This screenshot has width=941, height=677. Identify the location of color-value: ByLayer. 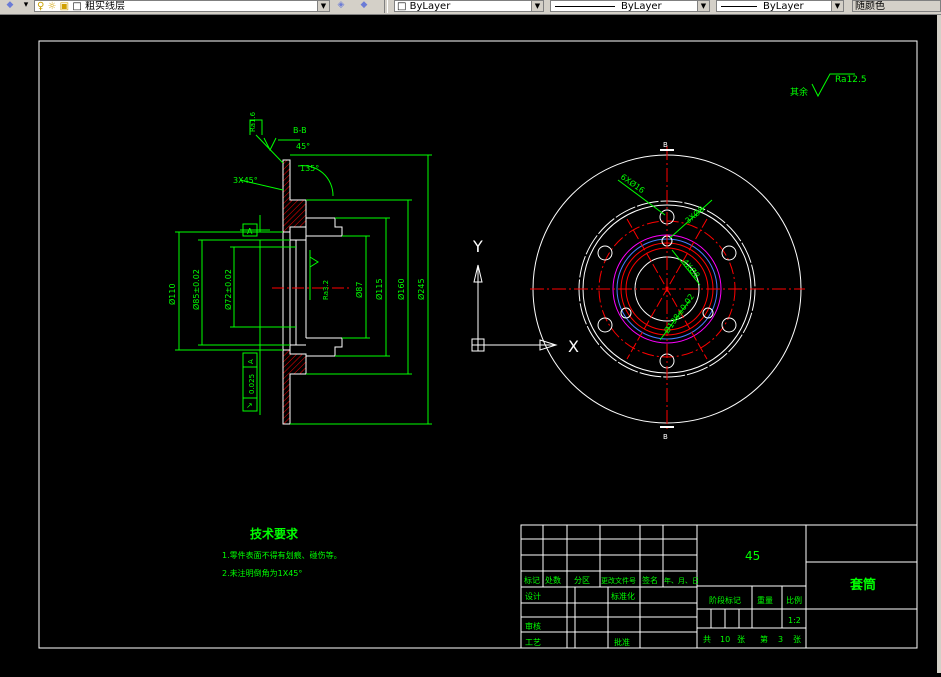
(430, 6).